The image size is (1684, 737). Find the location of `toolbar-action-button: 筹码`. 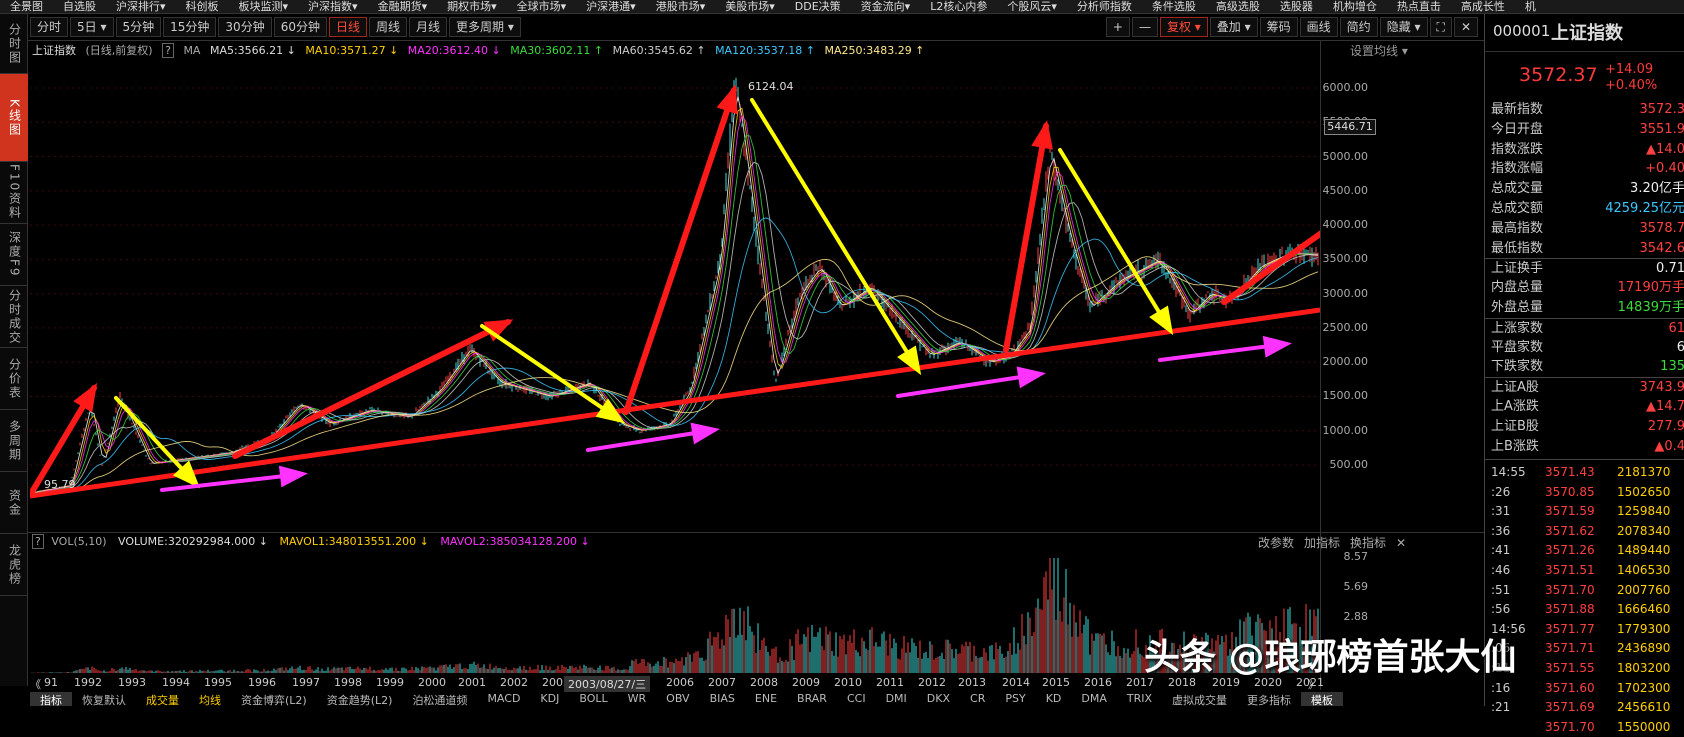

toolbar-action-button: 筹码 is located at coordinates (1279, 27).